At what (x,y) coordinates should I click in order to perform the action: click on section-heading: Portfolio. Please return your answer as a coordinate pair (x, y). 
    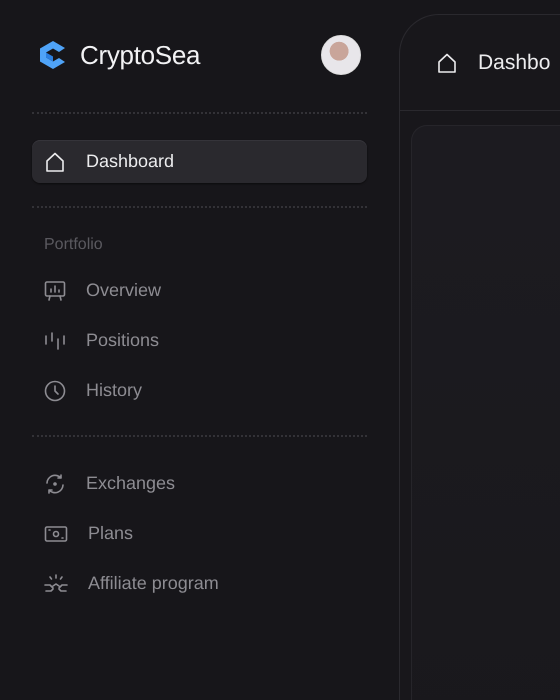
    Looking at the image, I should click on (73, 245).